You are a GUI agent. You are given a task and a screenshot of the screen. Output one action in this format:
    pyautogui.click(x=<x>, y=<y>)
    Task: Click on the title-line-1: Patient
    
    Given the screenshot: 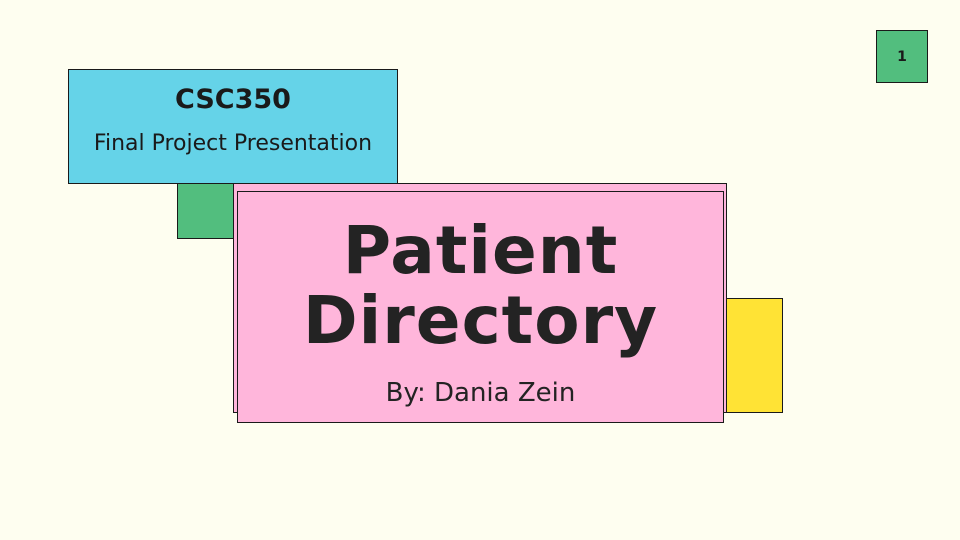 What is the action you would take?
    pyautogui.click(x=480, y=250)
    